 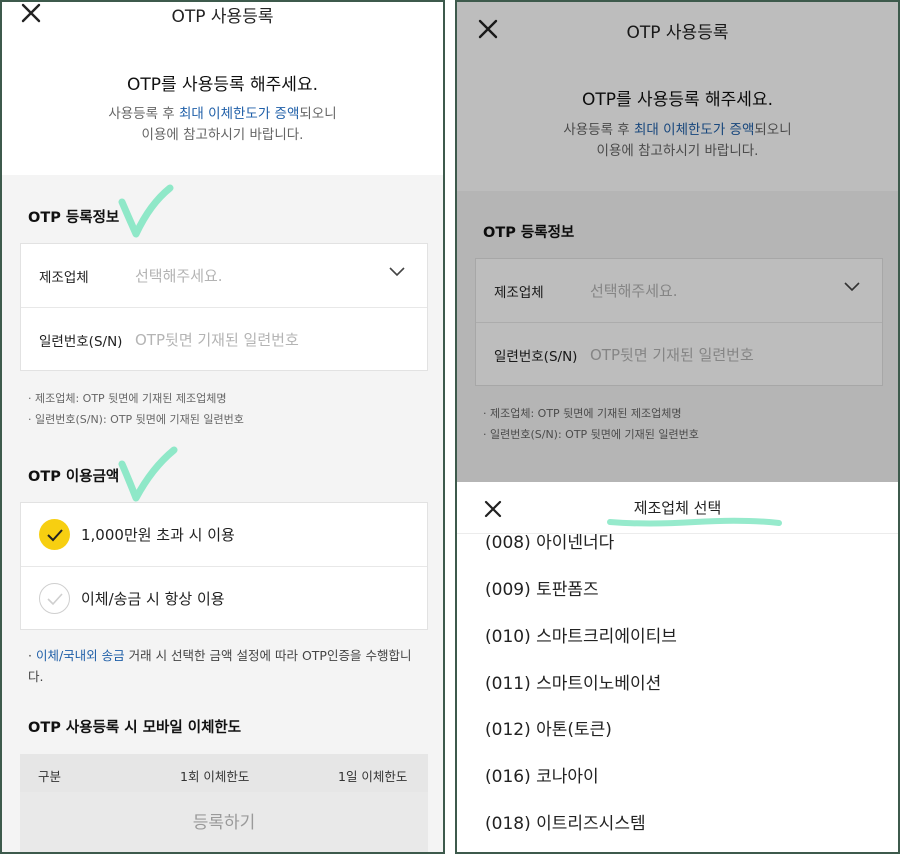 What do you see at coordinates (74, 218) in the screenshot?
I see `section-title-registration: OTP 등록정보` at bounding box center [74, 218].